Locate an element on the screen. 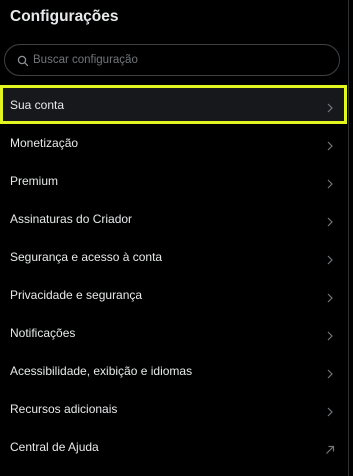 The image size is (353, 476). menu-item-monetizacao: Monetização is located at coordinates (173, 143).